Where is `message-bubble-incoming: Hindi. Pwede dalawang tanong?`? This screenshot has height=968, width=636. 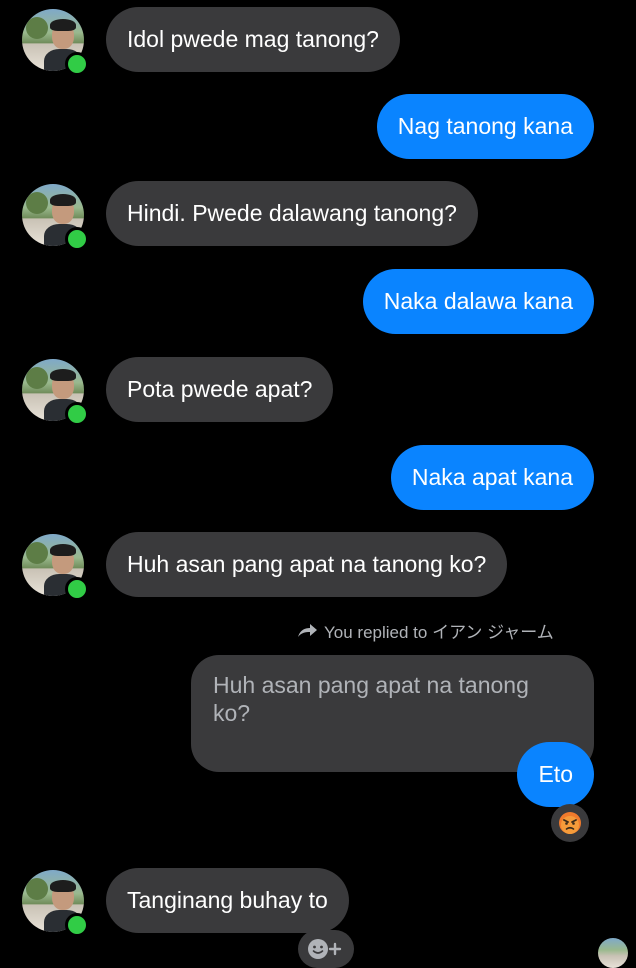 message-bubble-incoming: Hindi. Pwede dalawang tanong? is located at coordinates (292, 213).